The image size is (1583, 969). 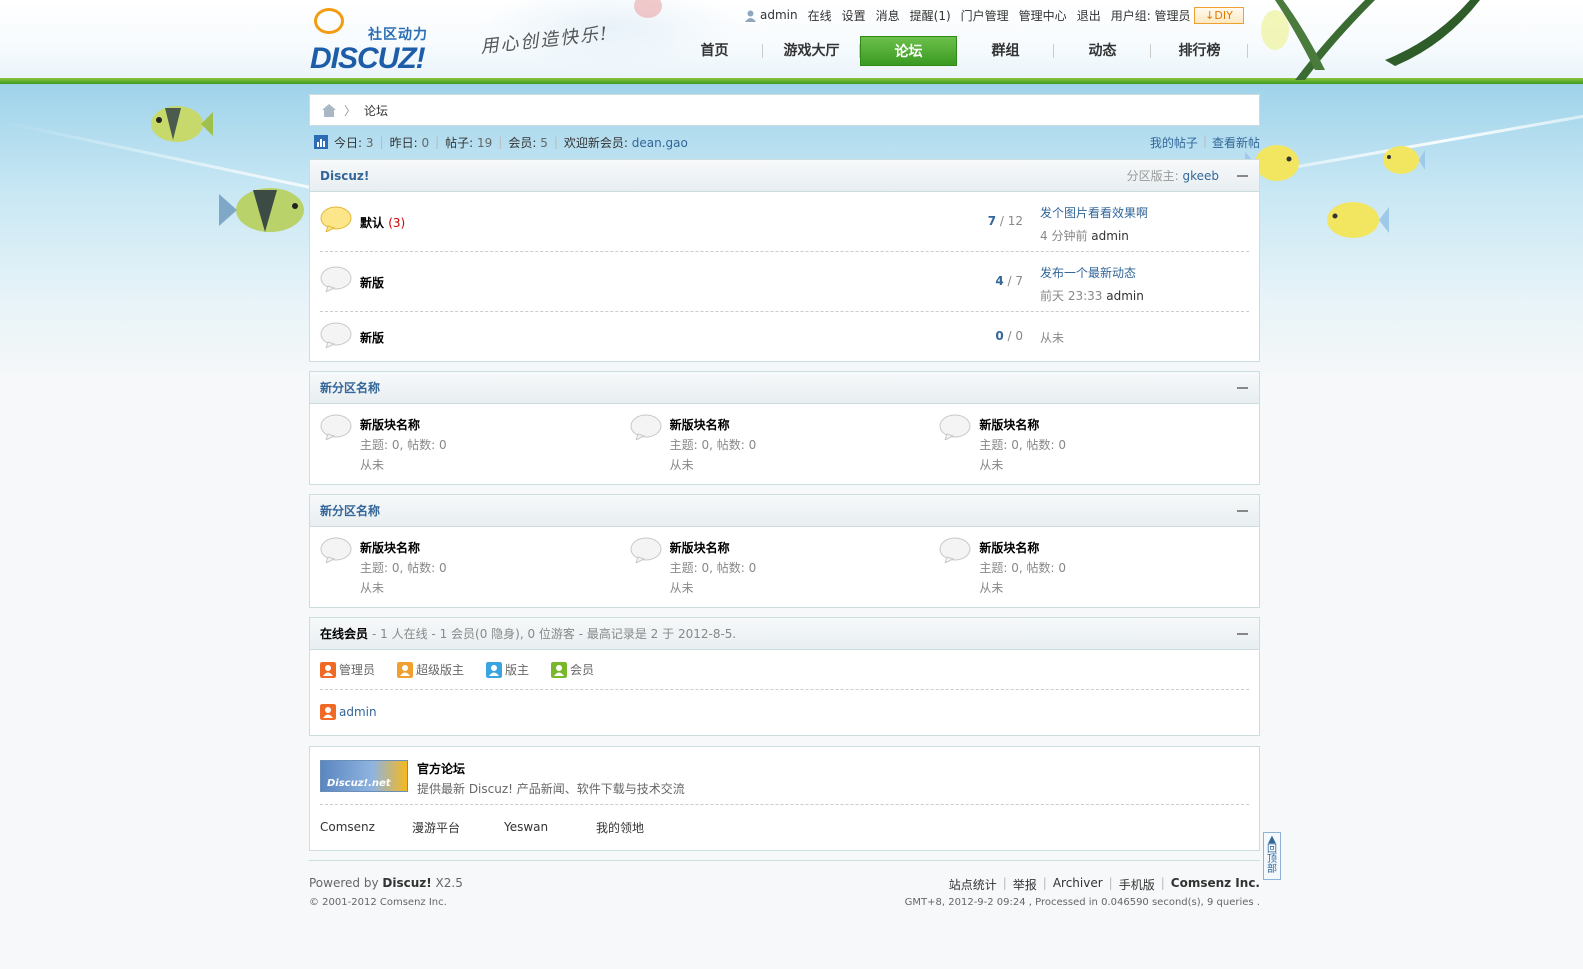 What do you see at coordinates (344, 176) in the screenshot?
I see `category-title: Discuz!` at bounding box center [344, 176].